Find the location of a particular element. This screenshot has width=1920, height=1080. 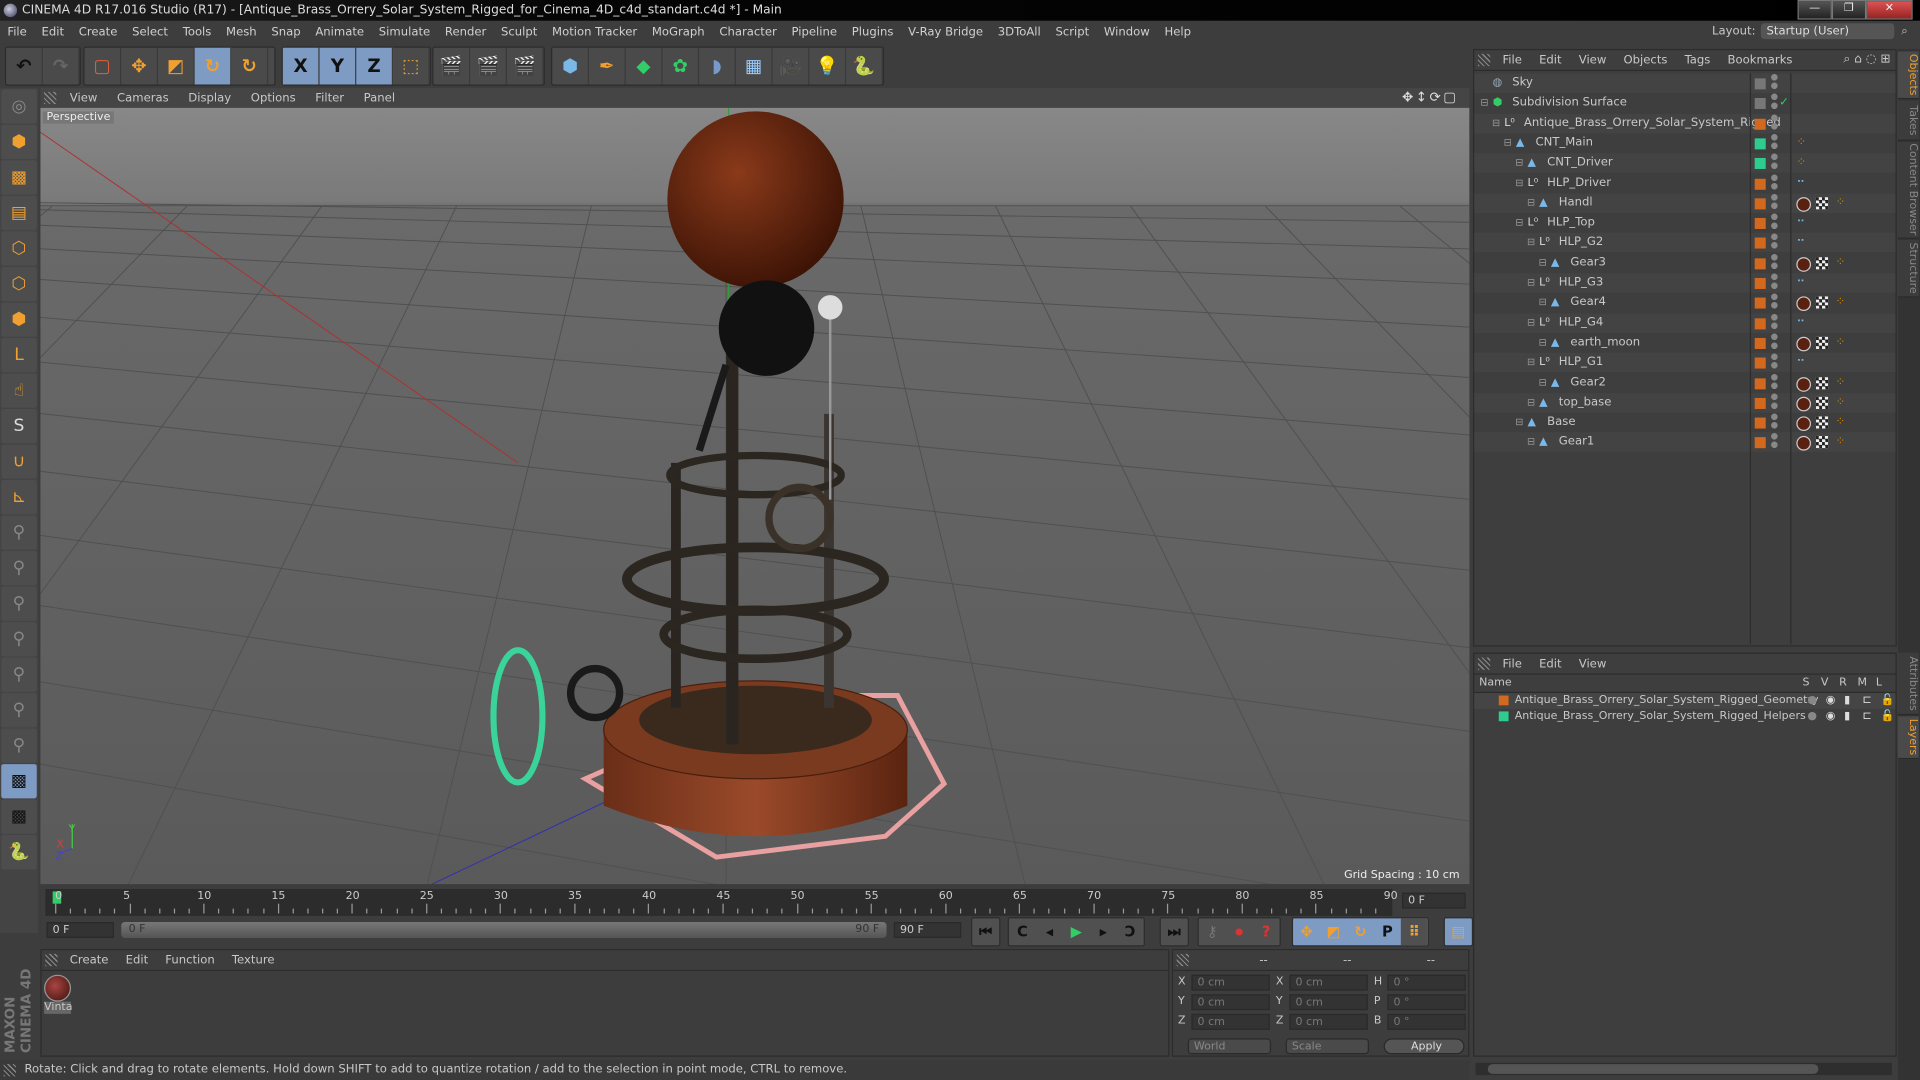

z-axis-lock-button: Z is located at coordinates (375, 66).